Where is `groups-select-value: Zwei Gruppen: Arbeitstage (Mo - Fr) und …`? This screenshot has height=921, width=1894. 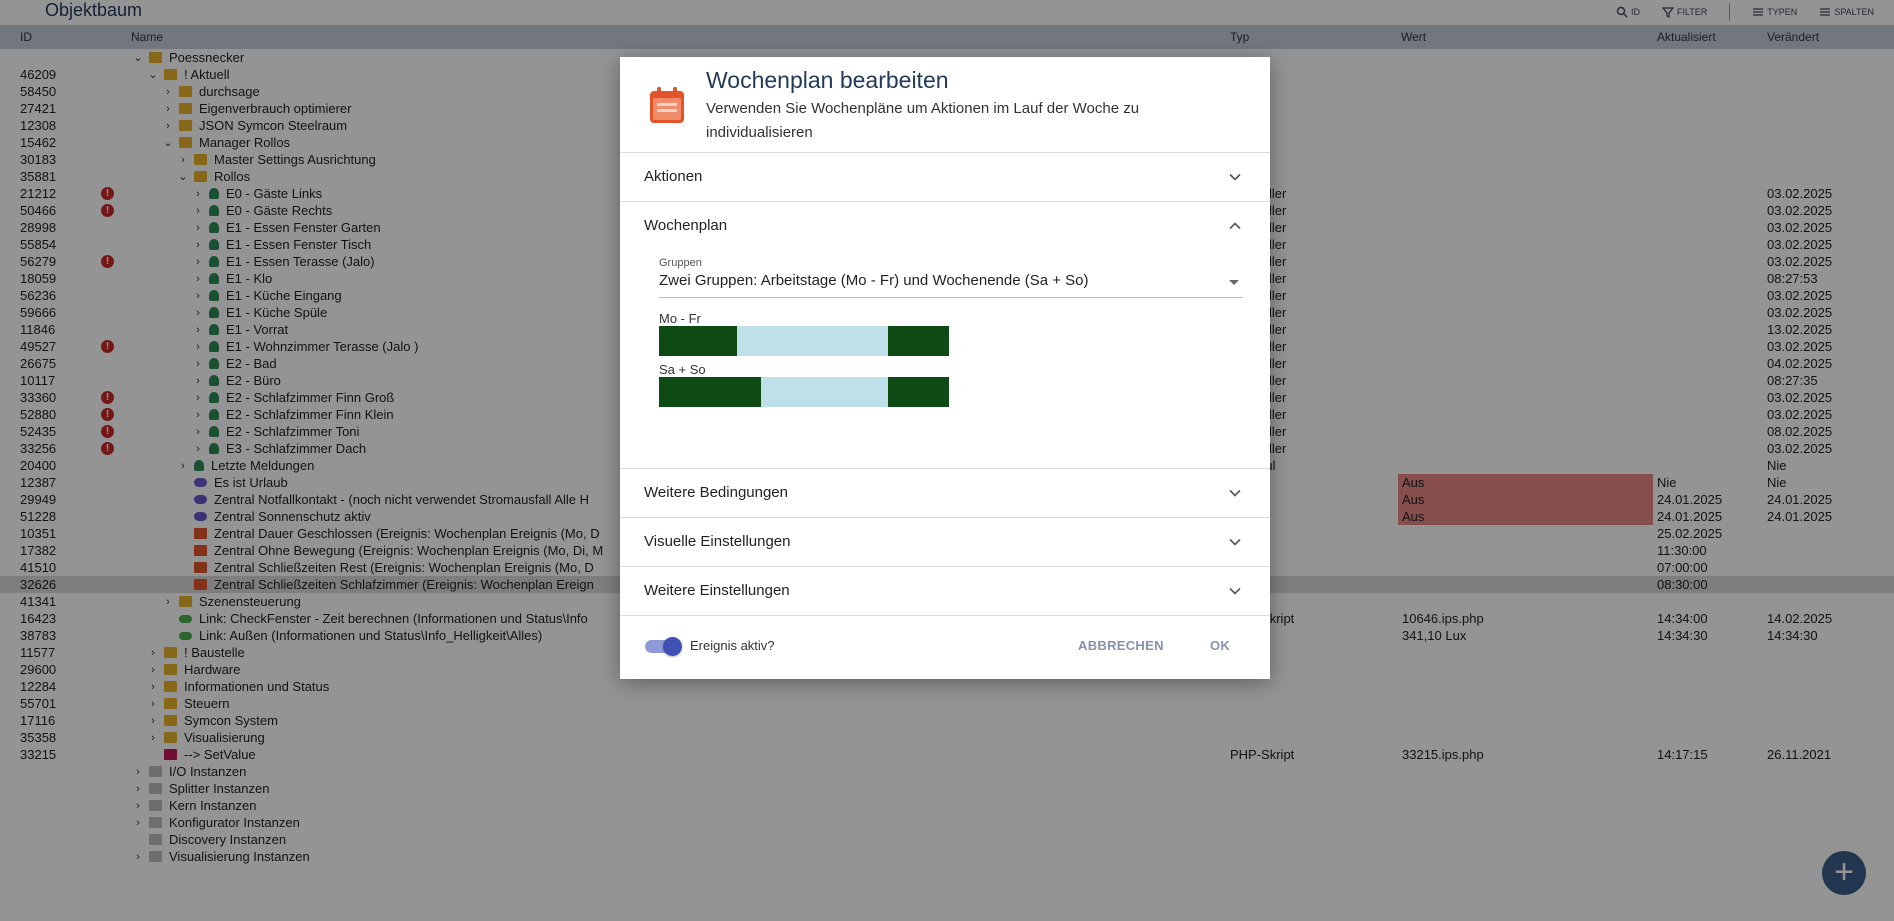 groups-select-value: Zwei Gruppen: Arbeitstage (Mo - Fr) und … is located at coordinates (874, 280).